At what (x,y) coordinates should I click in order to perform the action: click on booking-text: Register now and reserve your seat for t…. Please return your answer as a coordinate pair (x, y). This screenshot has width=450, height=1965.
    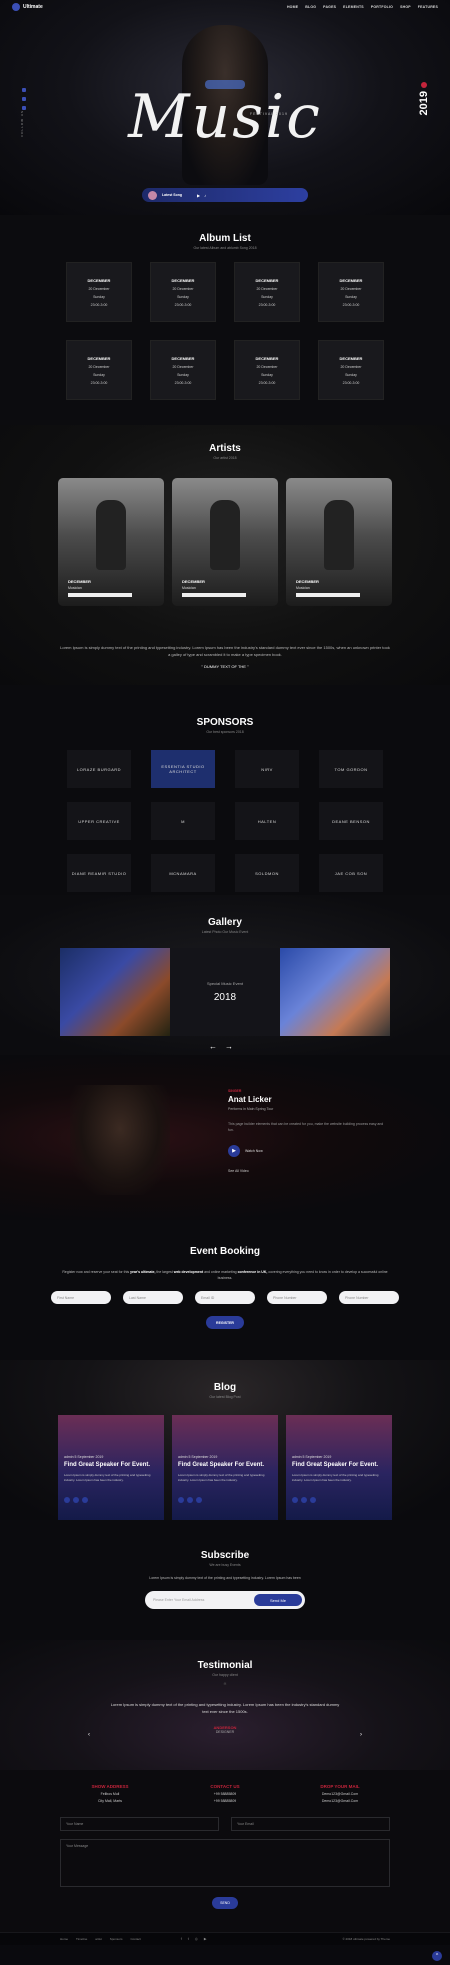
    Looking at the image, I should click on (225, 1275).